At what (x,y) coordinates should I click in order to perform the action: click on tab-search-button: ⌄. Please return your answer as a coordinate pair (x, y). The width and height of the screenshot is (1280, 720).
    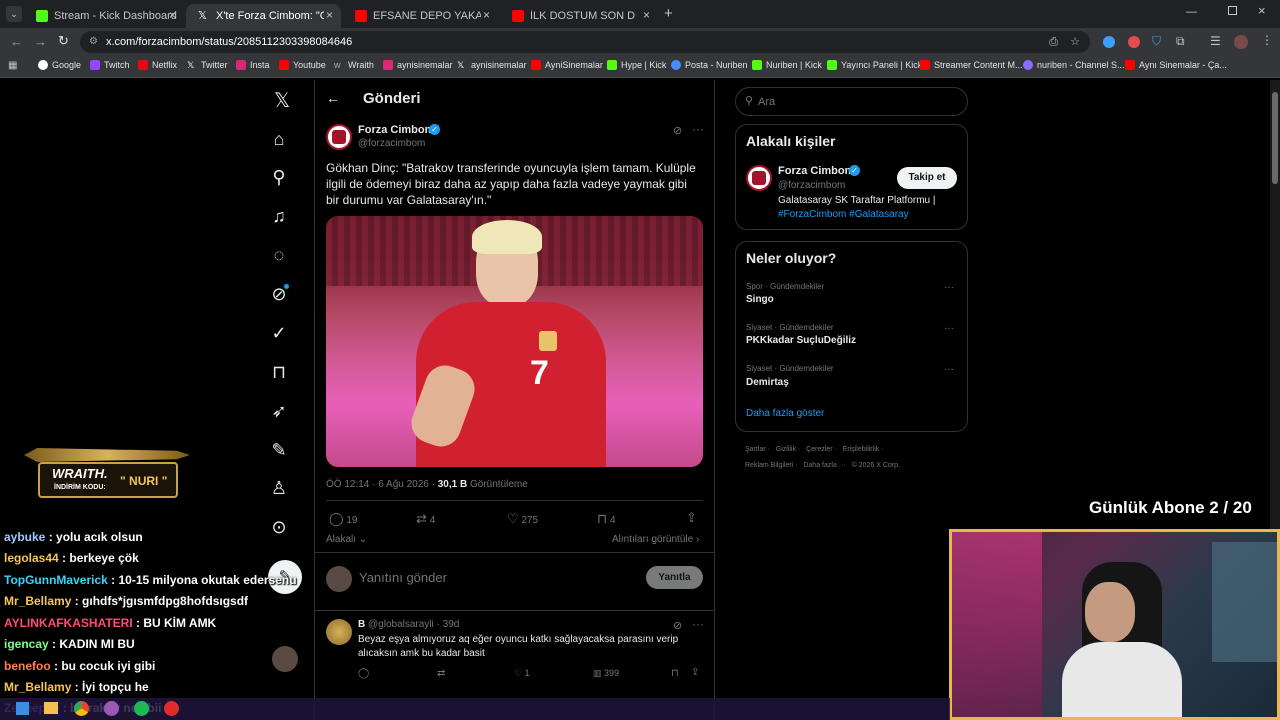
    Looking at the image, I should click on (14, 14).